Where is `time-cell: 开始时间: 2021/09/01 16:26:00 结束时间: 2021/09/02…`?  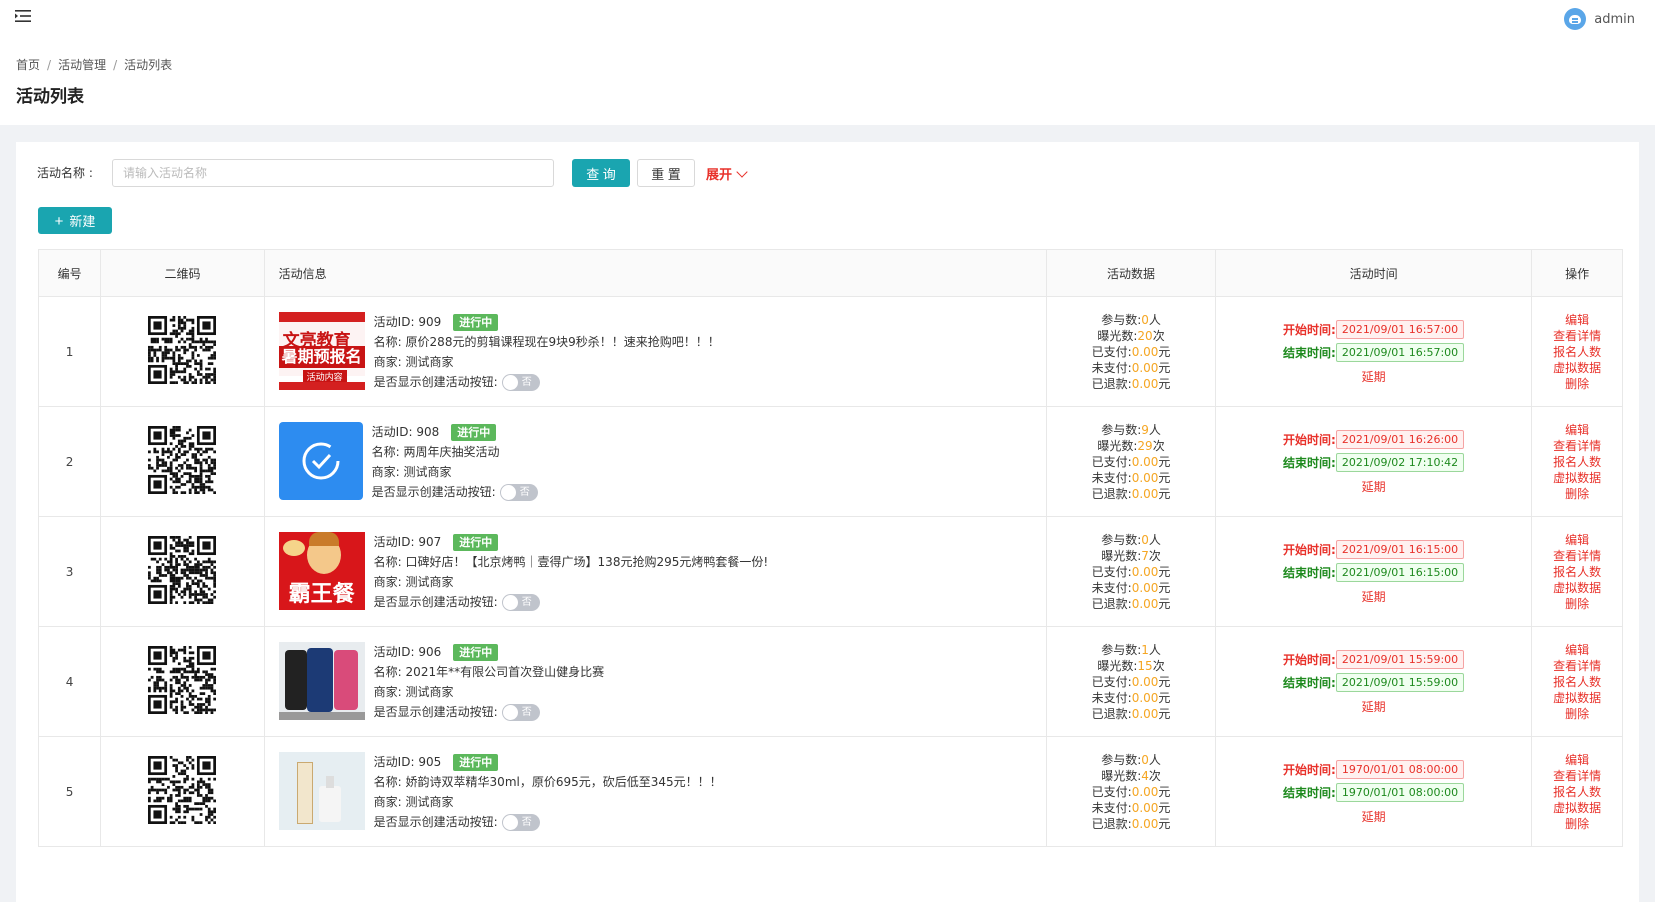
time-cell: 开始时间: 2021/09/01 16:26:00 结束时间: 2021/09/02… is located at coordinates (1373, 461).